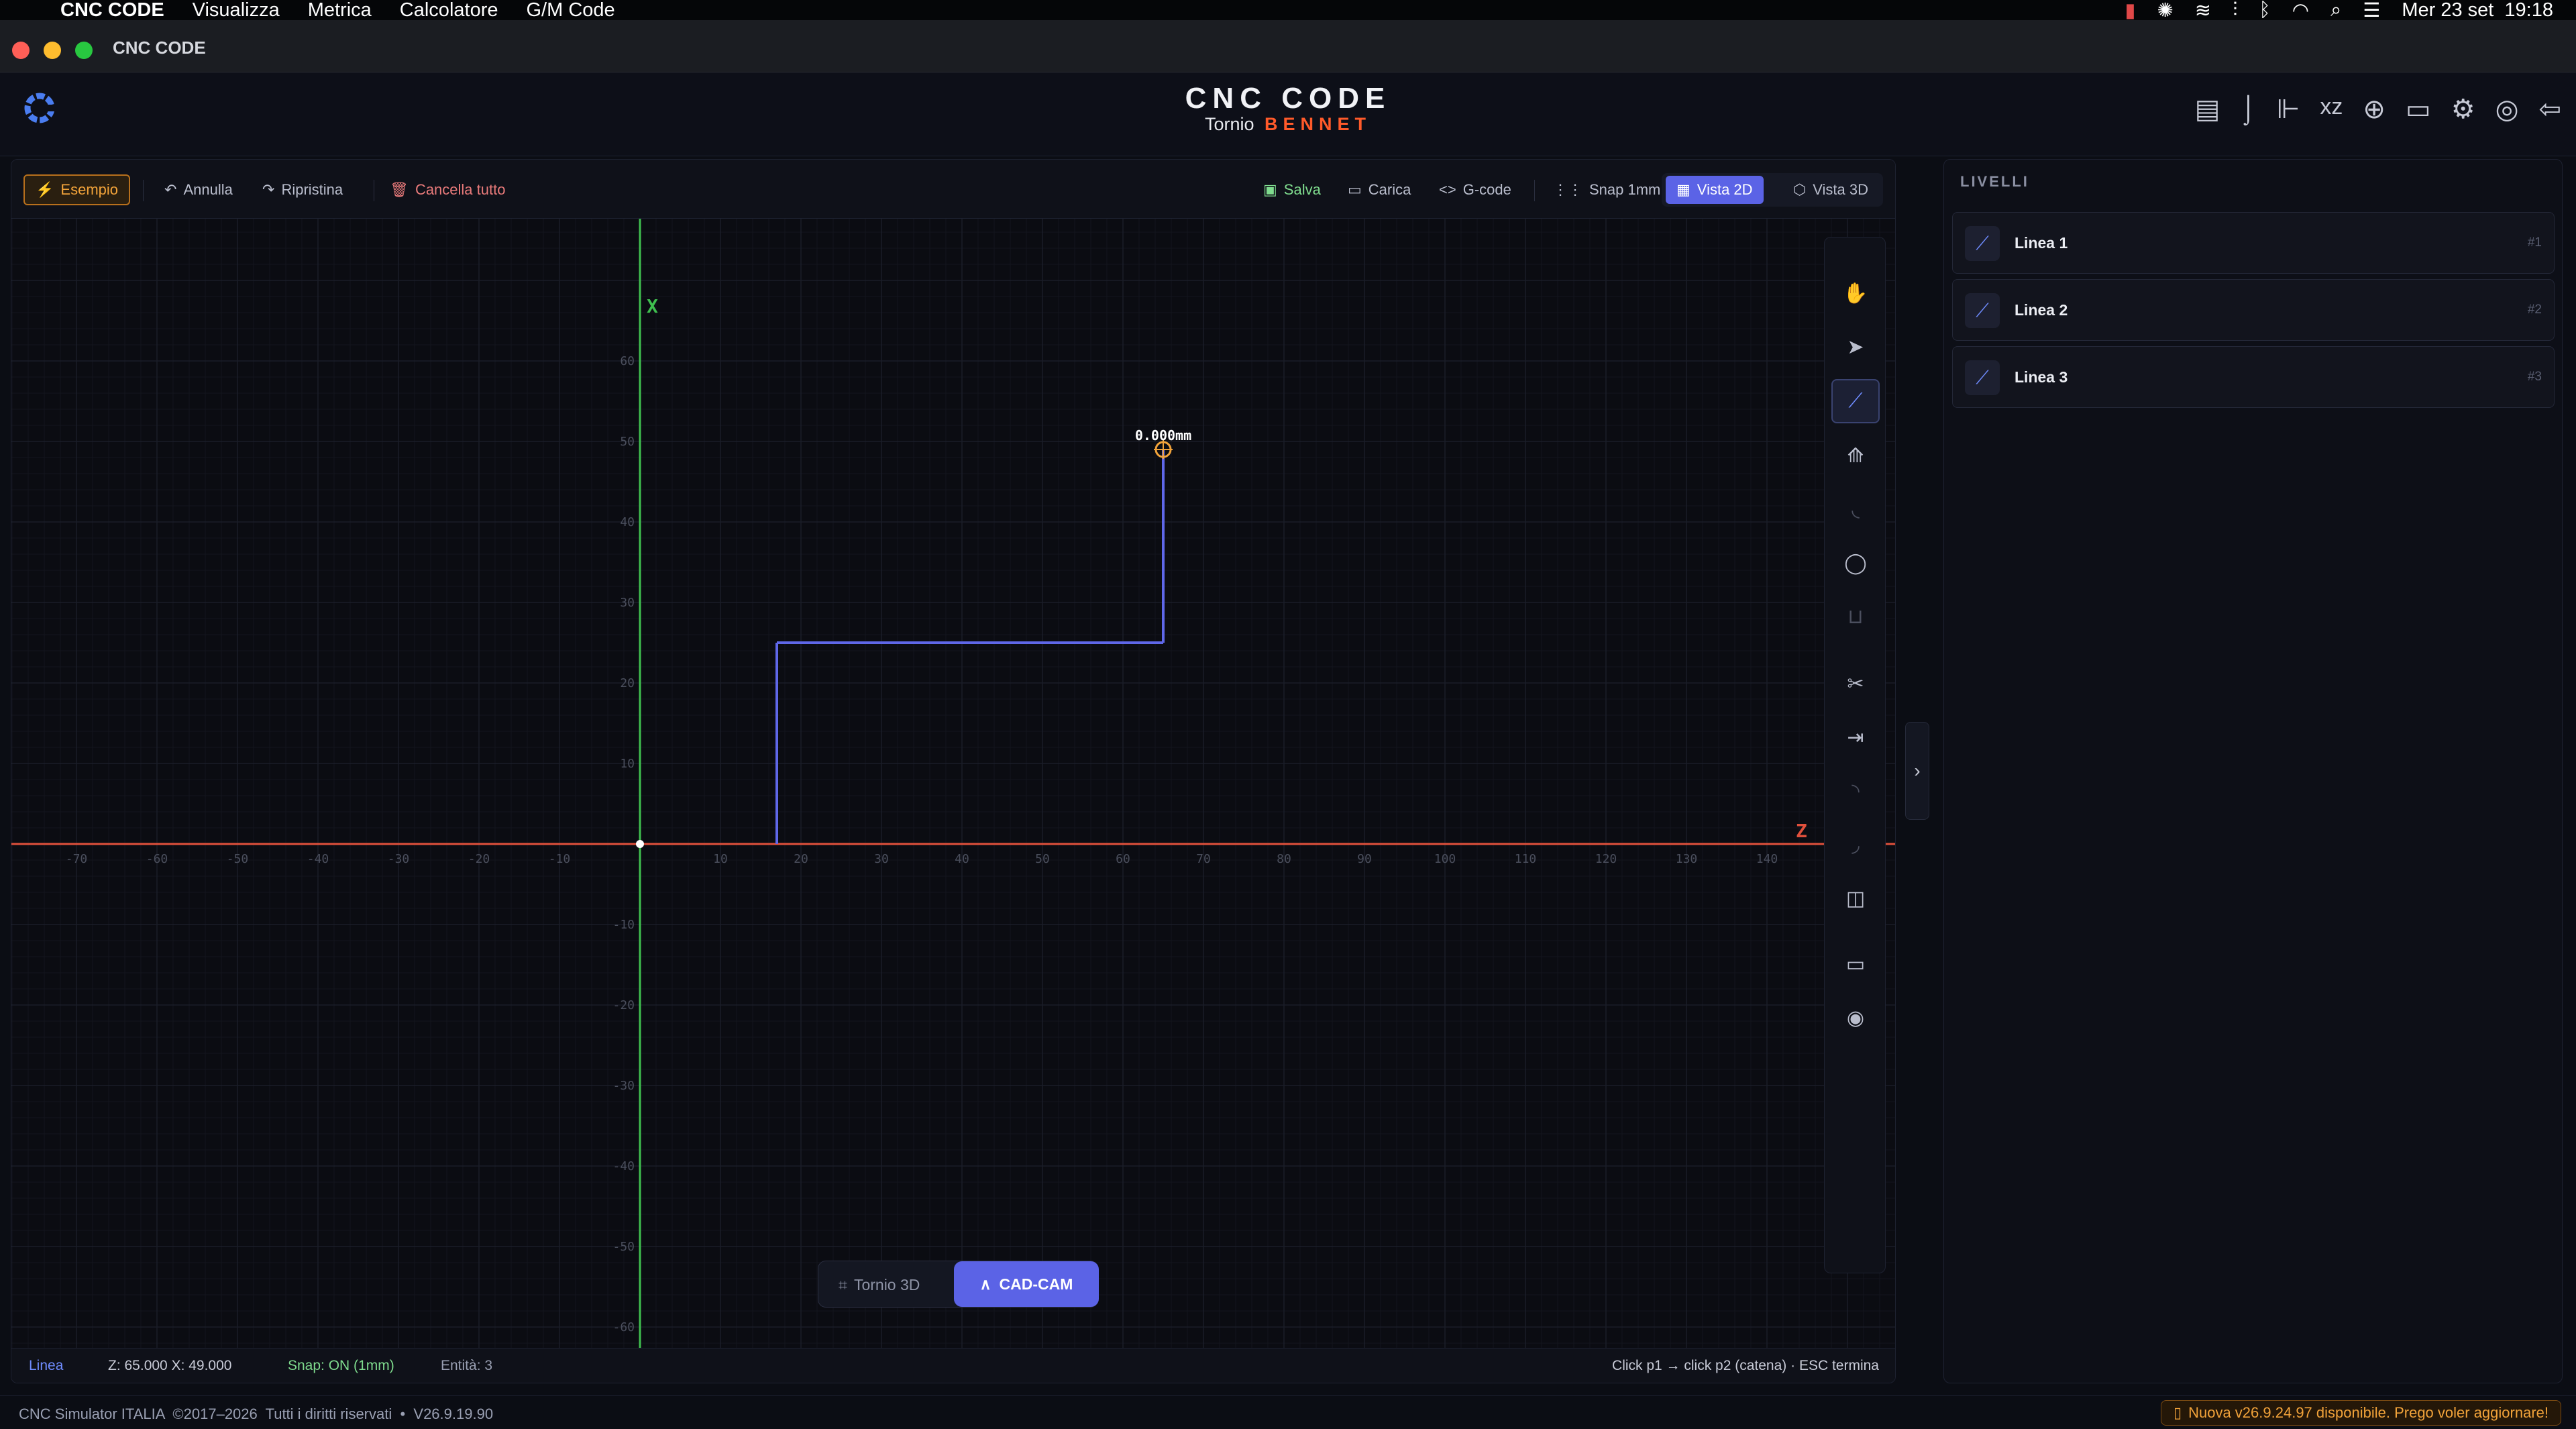 This screenshot has width=2576, height=1429. What do you see at coordinates (623, 1086) in the screenshot?
I see `x-tick-label: -30` at bounding box center [623, 1086].